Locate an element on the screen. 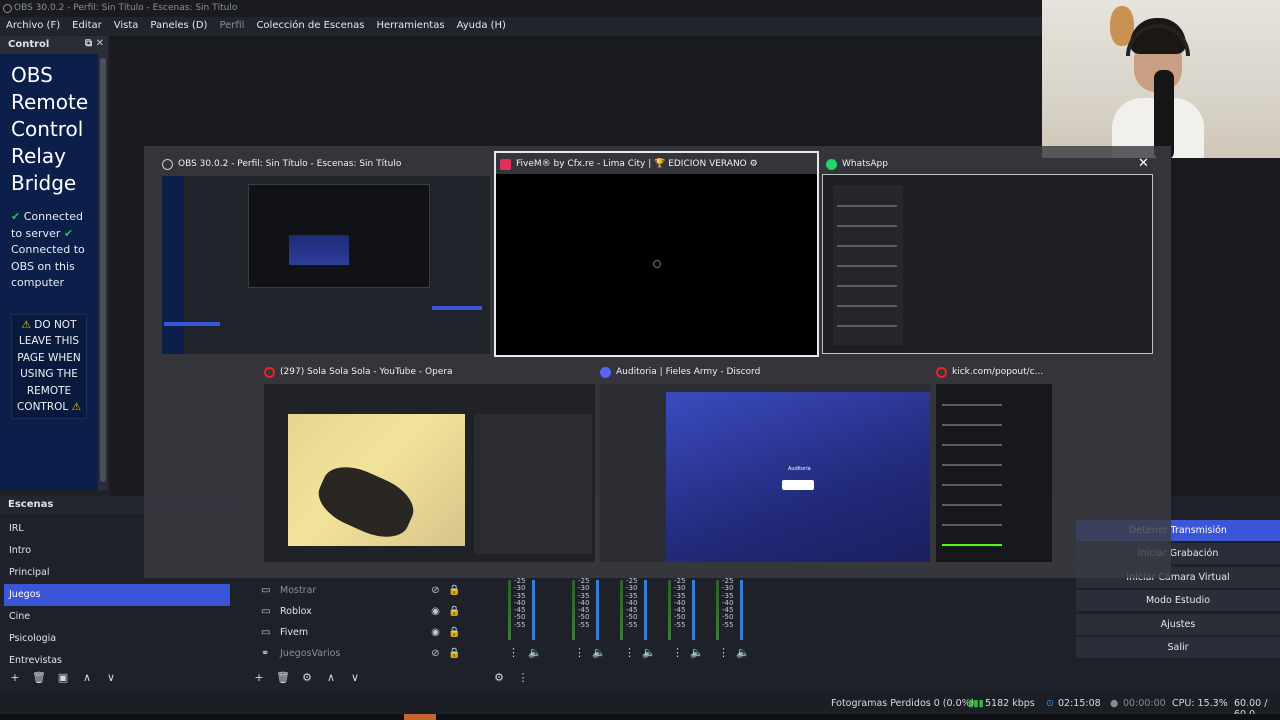 This screenshot has height=720, width=1280. scene-item: Psicologia is located at coordinates (117, 639).